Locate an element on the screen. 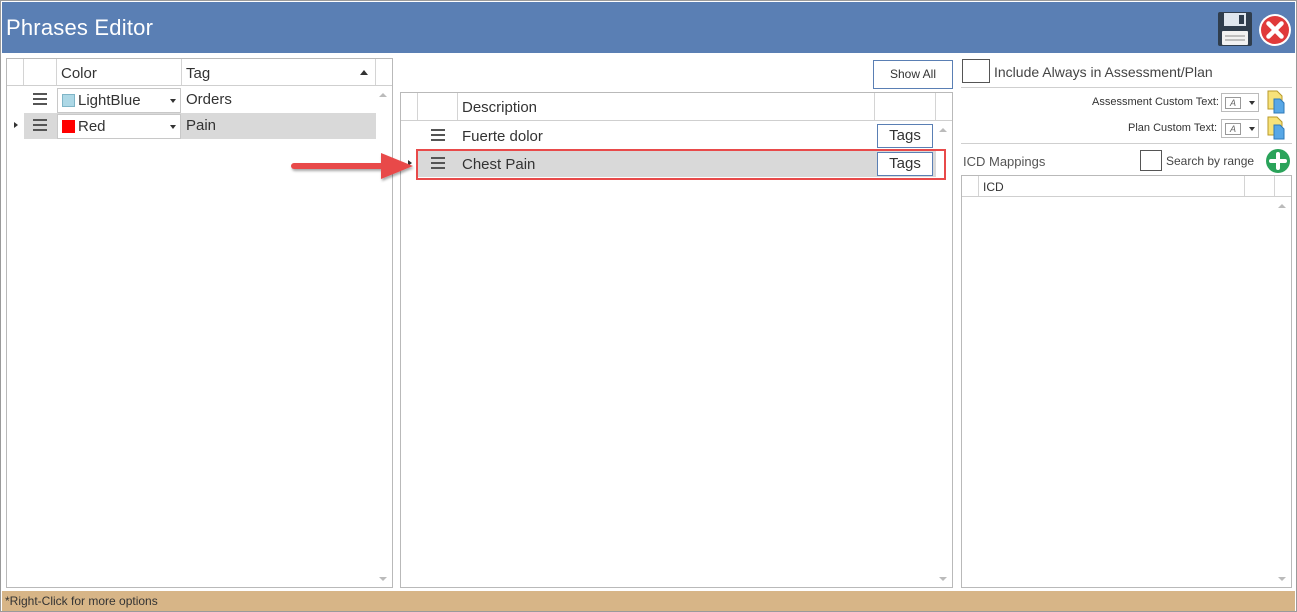  icd-mappings-label: ICD Mappings is located at coordinates (1004, 161).